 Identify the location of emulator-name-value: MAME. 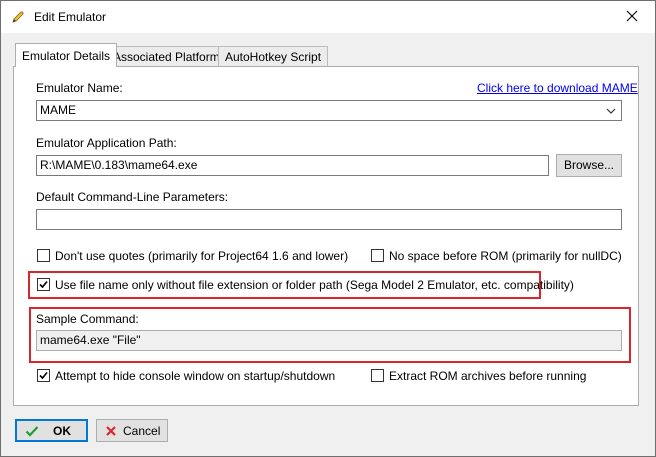
(58, 110).